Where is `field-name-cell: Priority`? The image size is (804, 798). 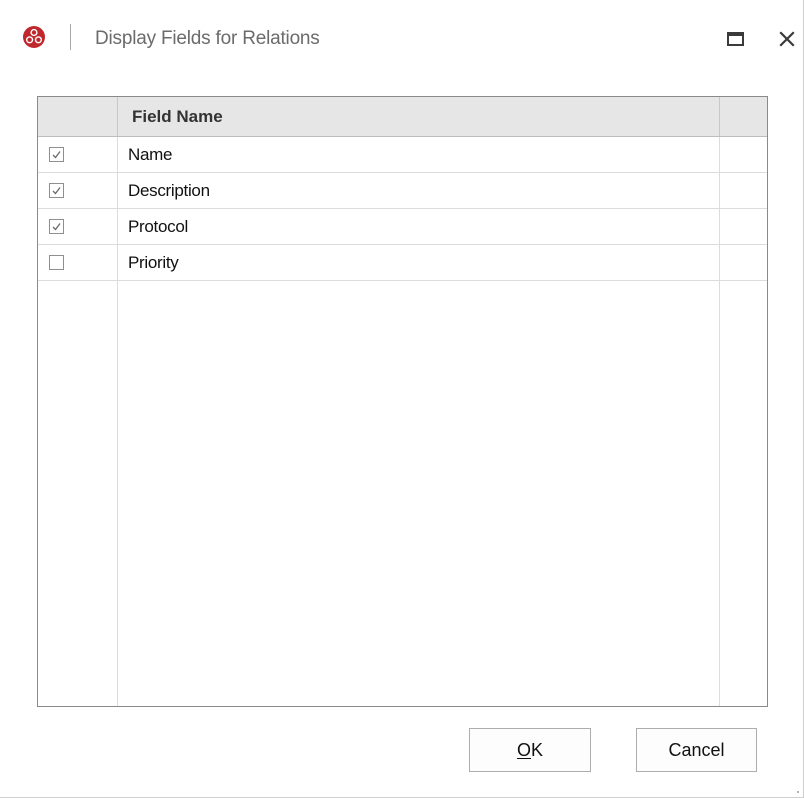
field-name-cell: Priority is located at coordinates (153, 262).